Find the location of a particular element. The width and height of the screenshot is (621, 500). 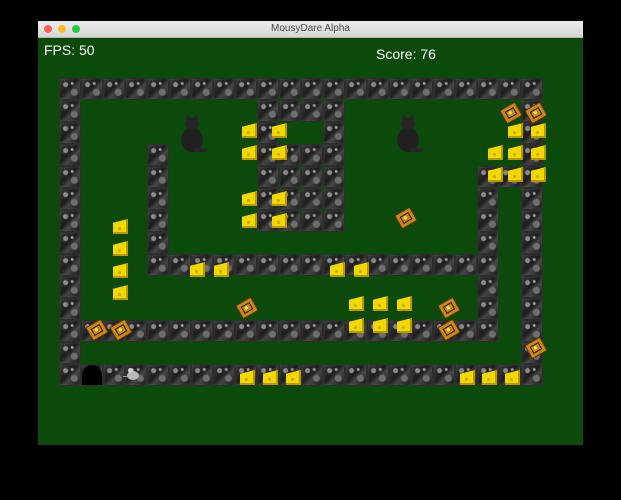

cat-head is located at coordinates (192, 122).